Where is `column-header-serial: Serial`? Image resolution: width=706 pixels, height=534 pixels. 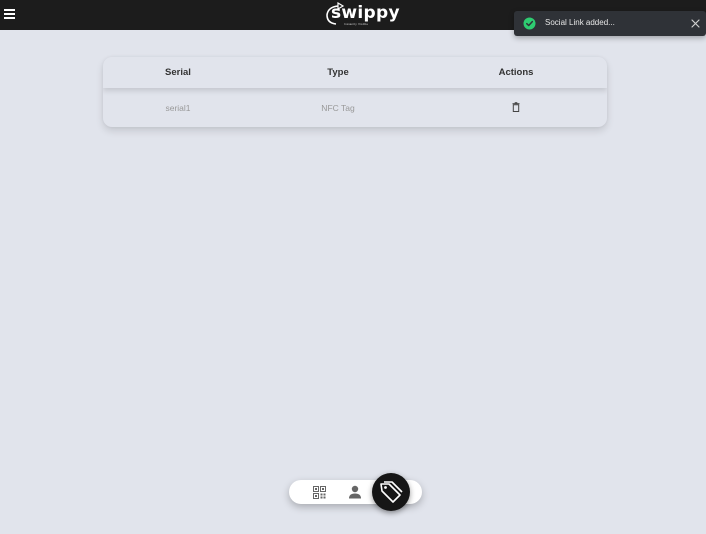
column-header-serial: Serial is located at coordinates (178, 72).